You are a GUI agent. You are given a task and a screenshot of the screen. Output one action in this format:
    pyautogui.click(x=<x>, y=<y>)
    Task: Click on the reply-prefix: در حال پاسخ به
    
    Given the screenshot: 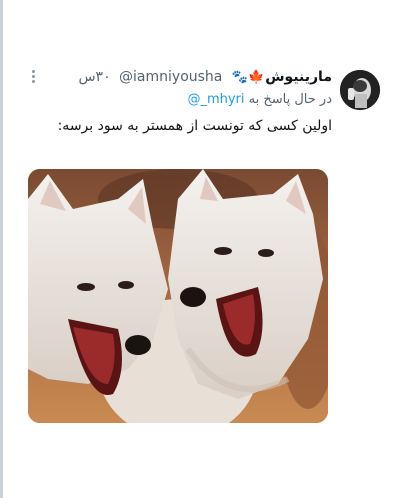 What is the action you would take?
    pyautogui.click(x=290, y=99)
    